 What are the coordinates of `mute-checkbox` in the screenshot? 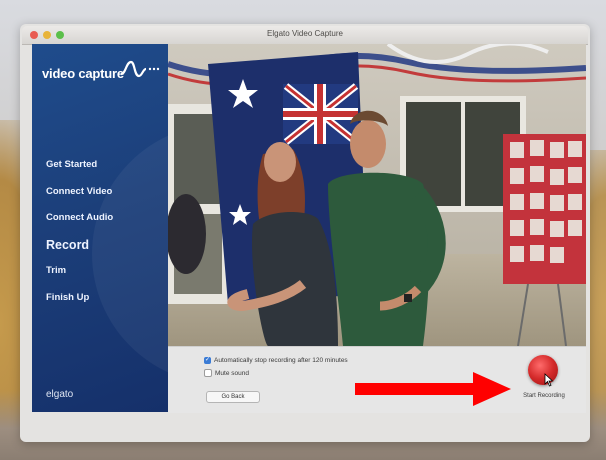 It's located at (208, 373).